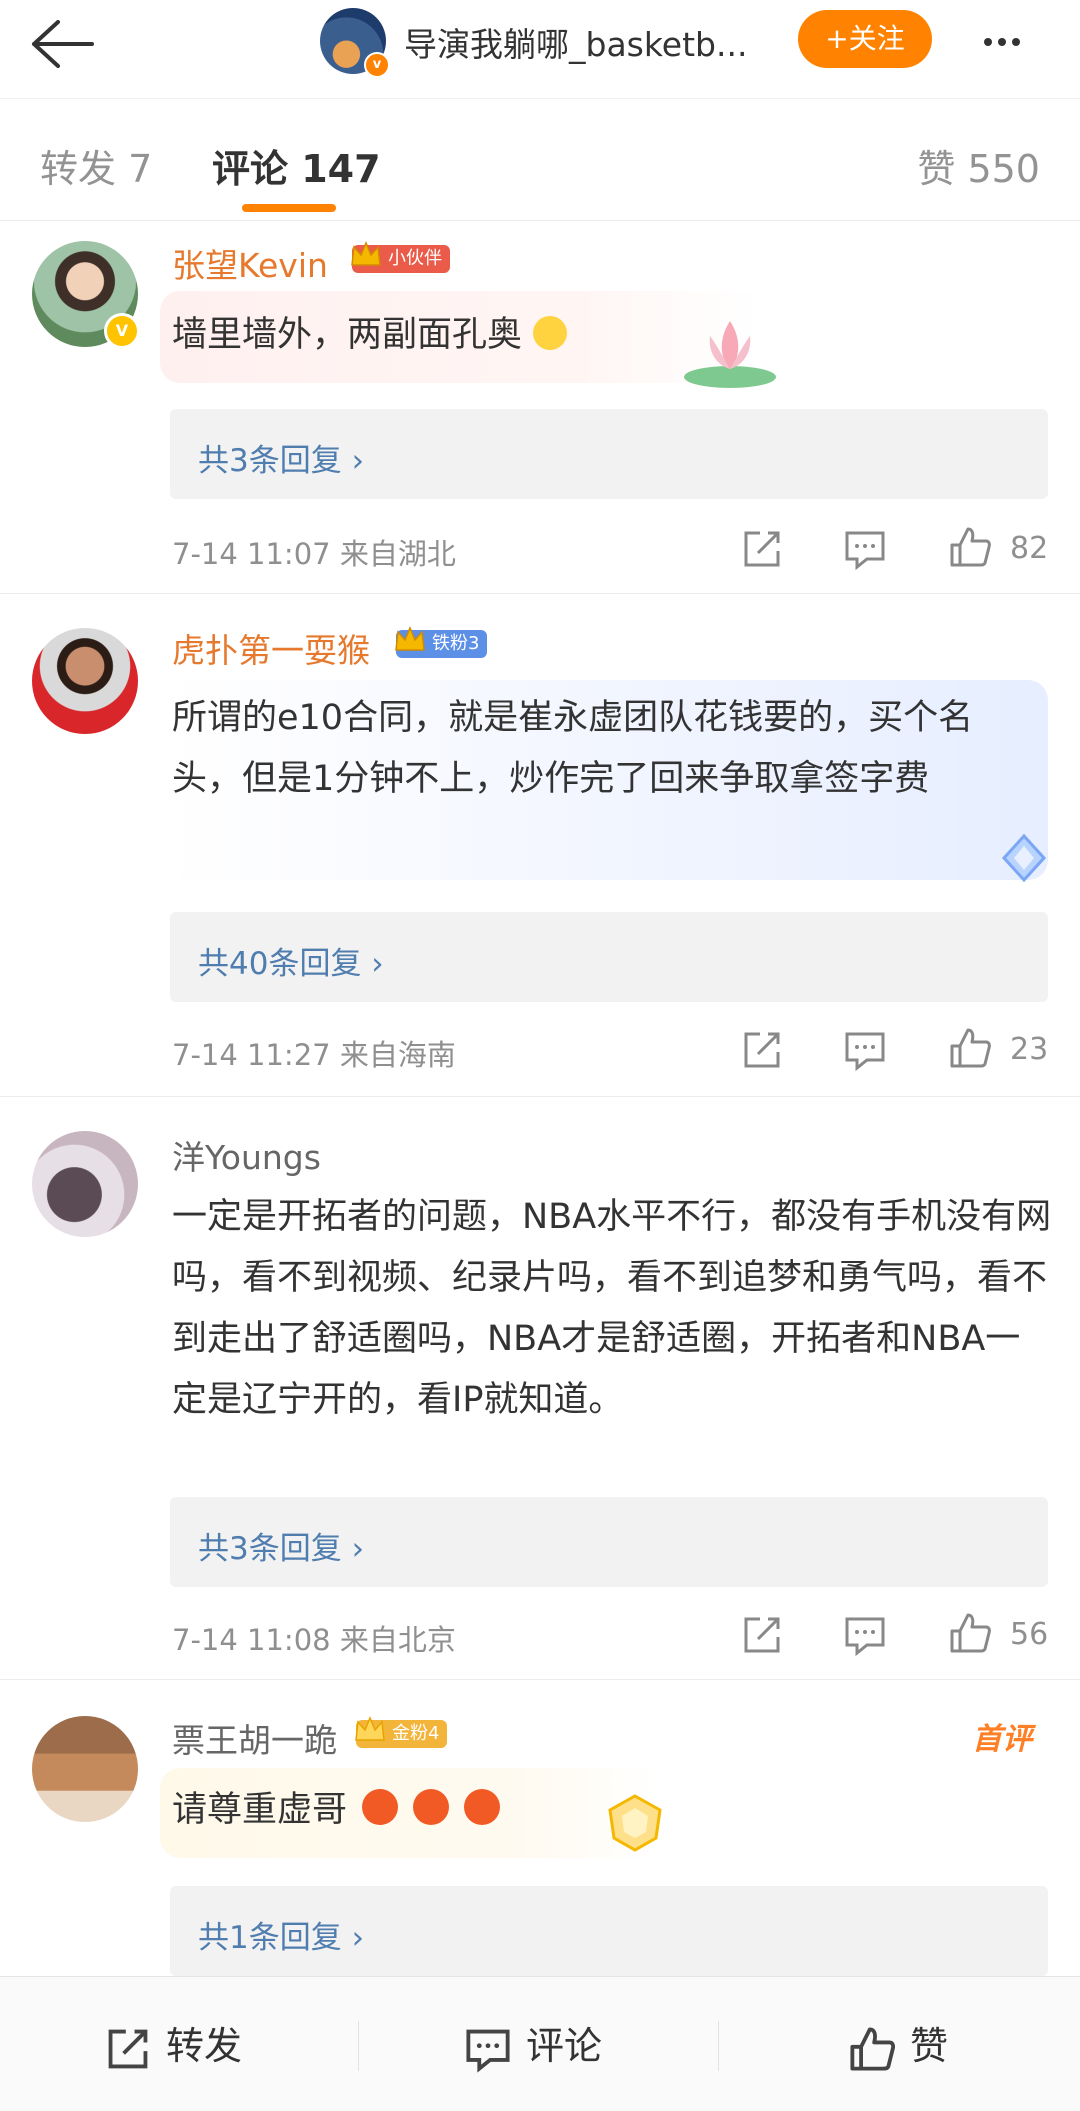  I want to click on comment-username: 洋Youngs, so click(246, 1155).